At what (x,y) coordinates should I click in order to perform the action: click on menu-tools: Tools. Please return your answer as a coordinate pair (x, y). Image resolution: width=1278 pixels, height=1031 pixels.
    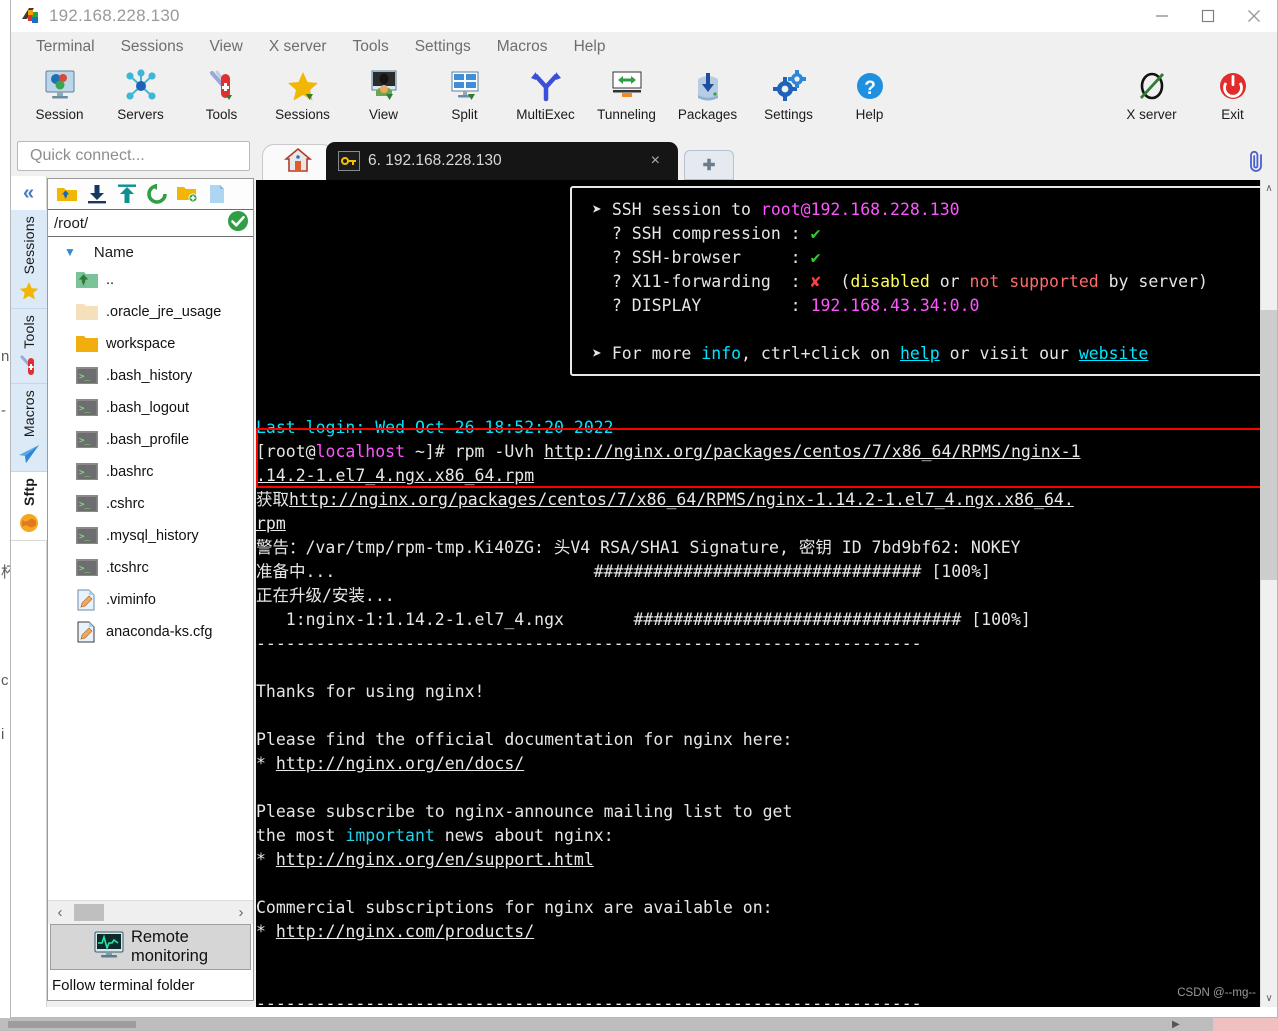
    Looking at the image, I should click on (371, 47).